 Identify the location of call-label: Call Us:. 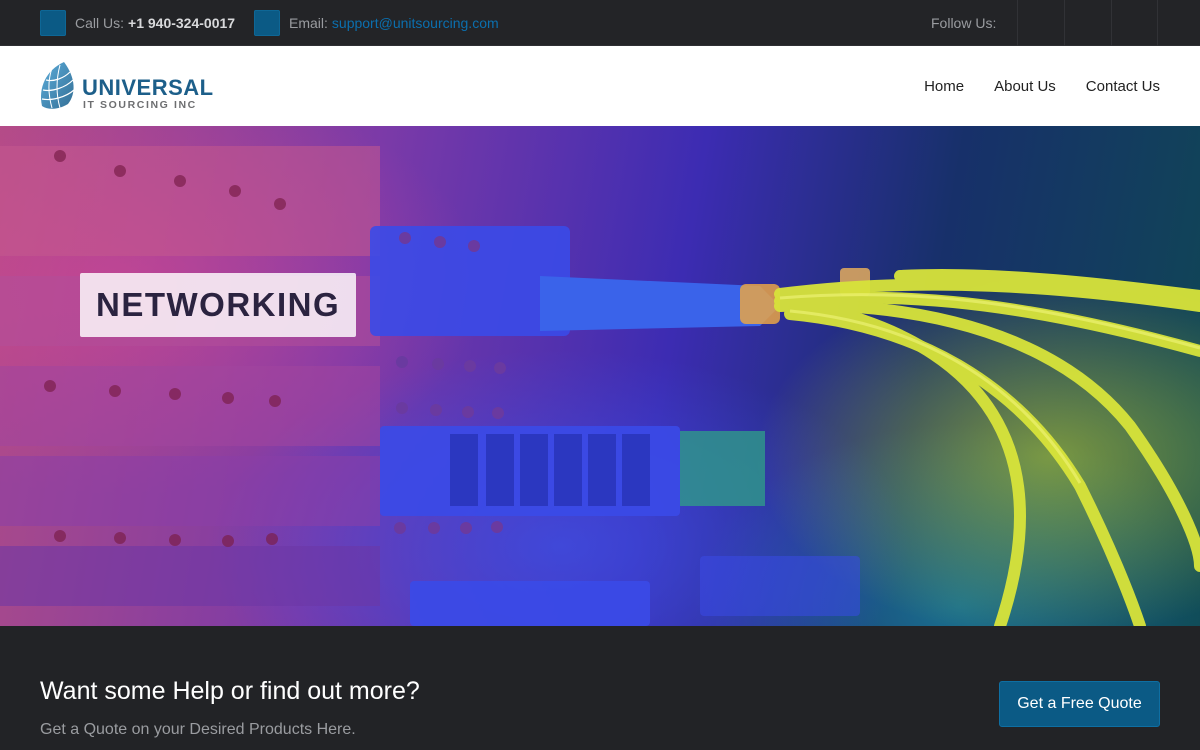
(100, 23).